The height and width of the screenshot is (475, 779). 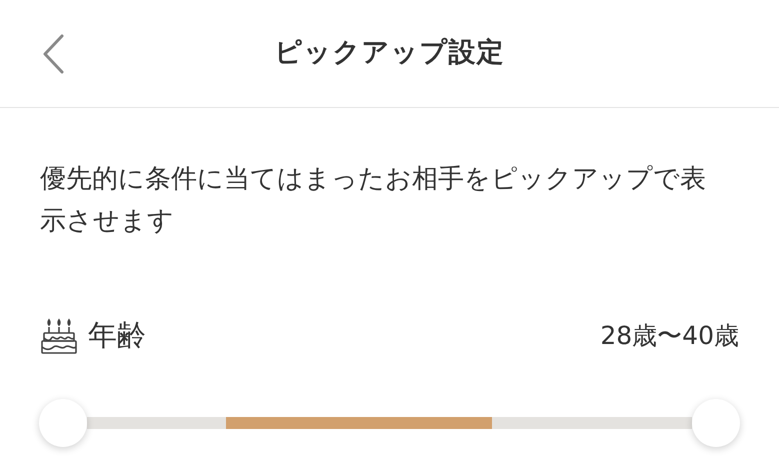 I want to click on age-range-value: 28歳〜40歳, so click(x=669, y=336).